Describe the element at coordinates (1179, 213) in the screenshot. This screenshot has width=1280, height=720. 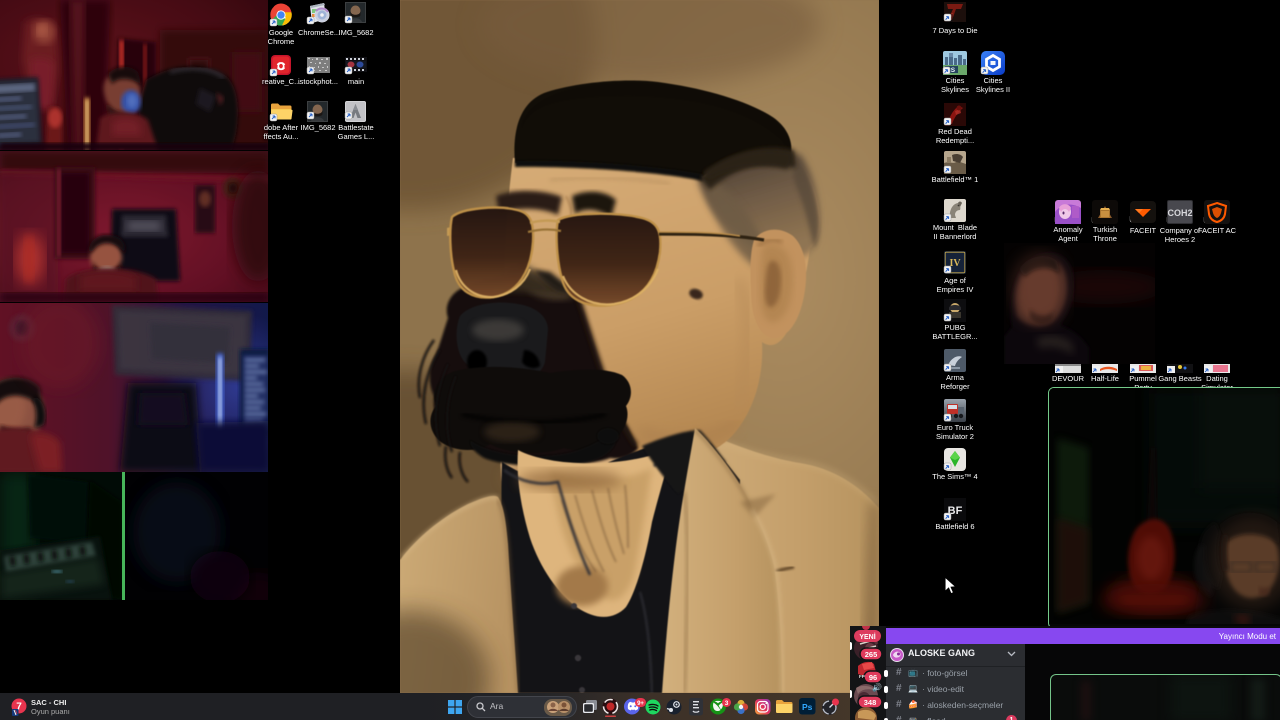
I see `svg-text: COH2` at that location.